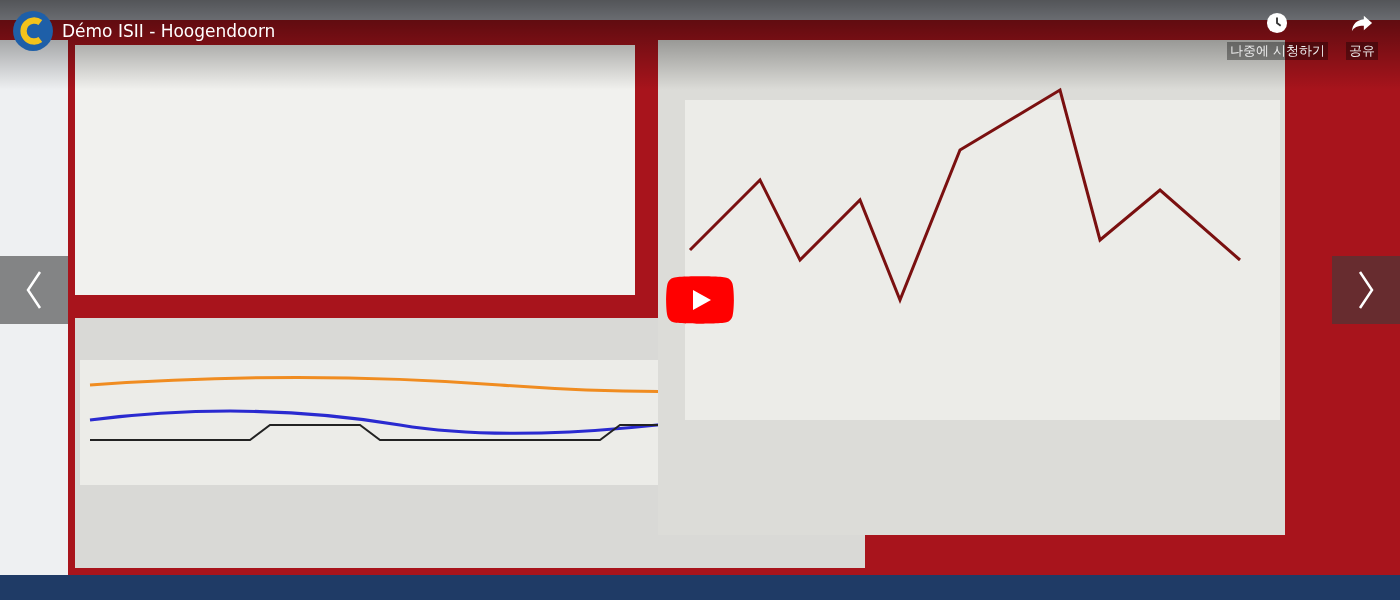  What do you see at coordinates (33, 31) in the screenshot?
I see `channel-logo` at bounding box center [33, 31].